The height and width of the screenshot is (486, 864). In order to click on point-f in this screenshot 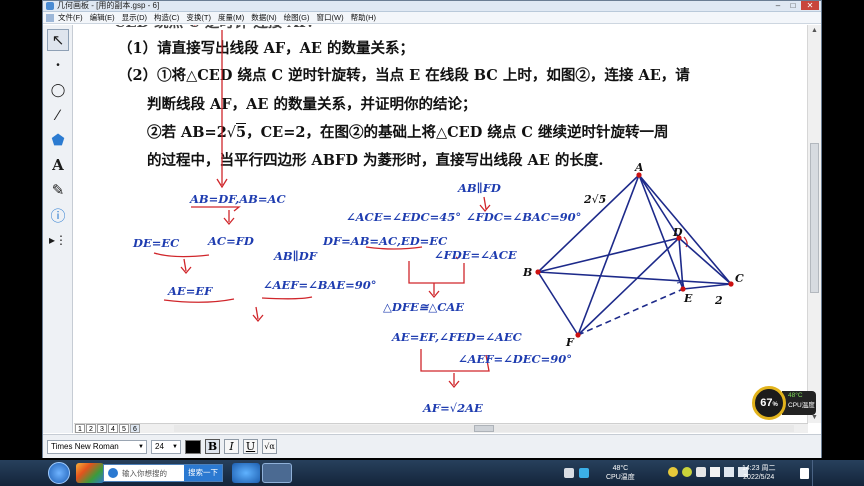, I will do `click(578, 335)`.